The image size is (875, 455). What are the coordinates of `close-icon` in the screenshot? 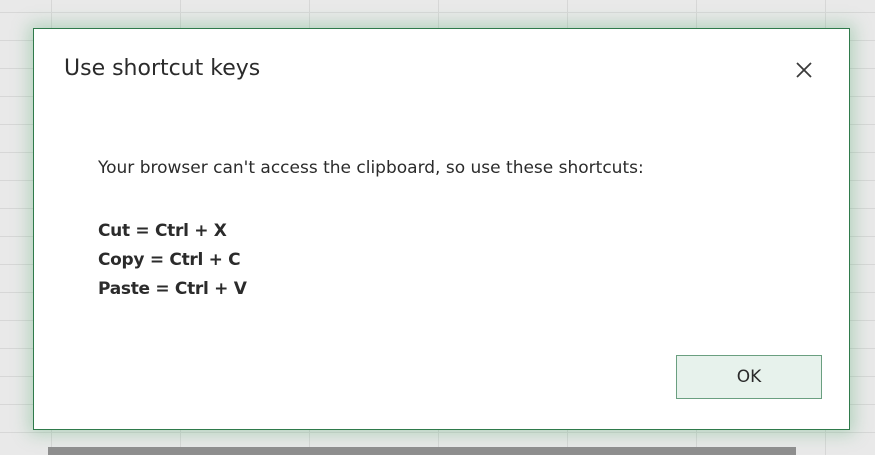 It's located at (804, 70).